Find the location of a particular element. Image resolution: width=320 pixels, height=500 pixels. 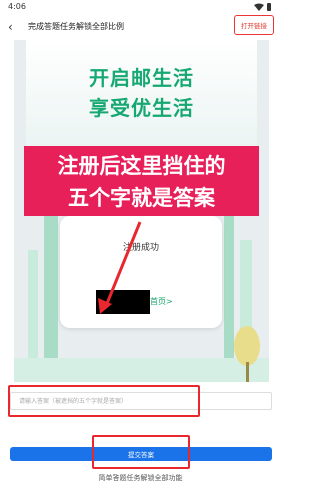

success-card: 注册成功 首页> is located at coordinates (141, 272).